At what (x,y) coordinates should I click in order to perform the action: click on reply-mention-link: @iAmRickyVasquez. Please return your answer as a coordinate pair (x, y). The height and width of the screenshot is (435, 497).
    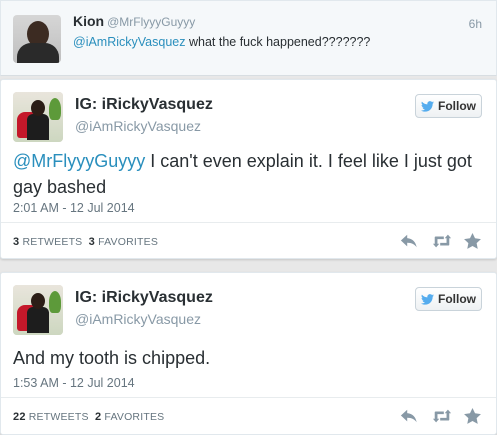
    Looking at the image, I should click on (129, 42).